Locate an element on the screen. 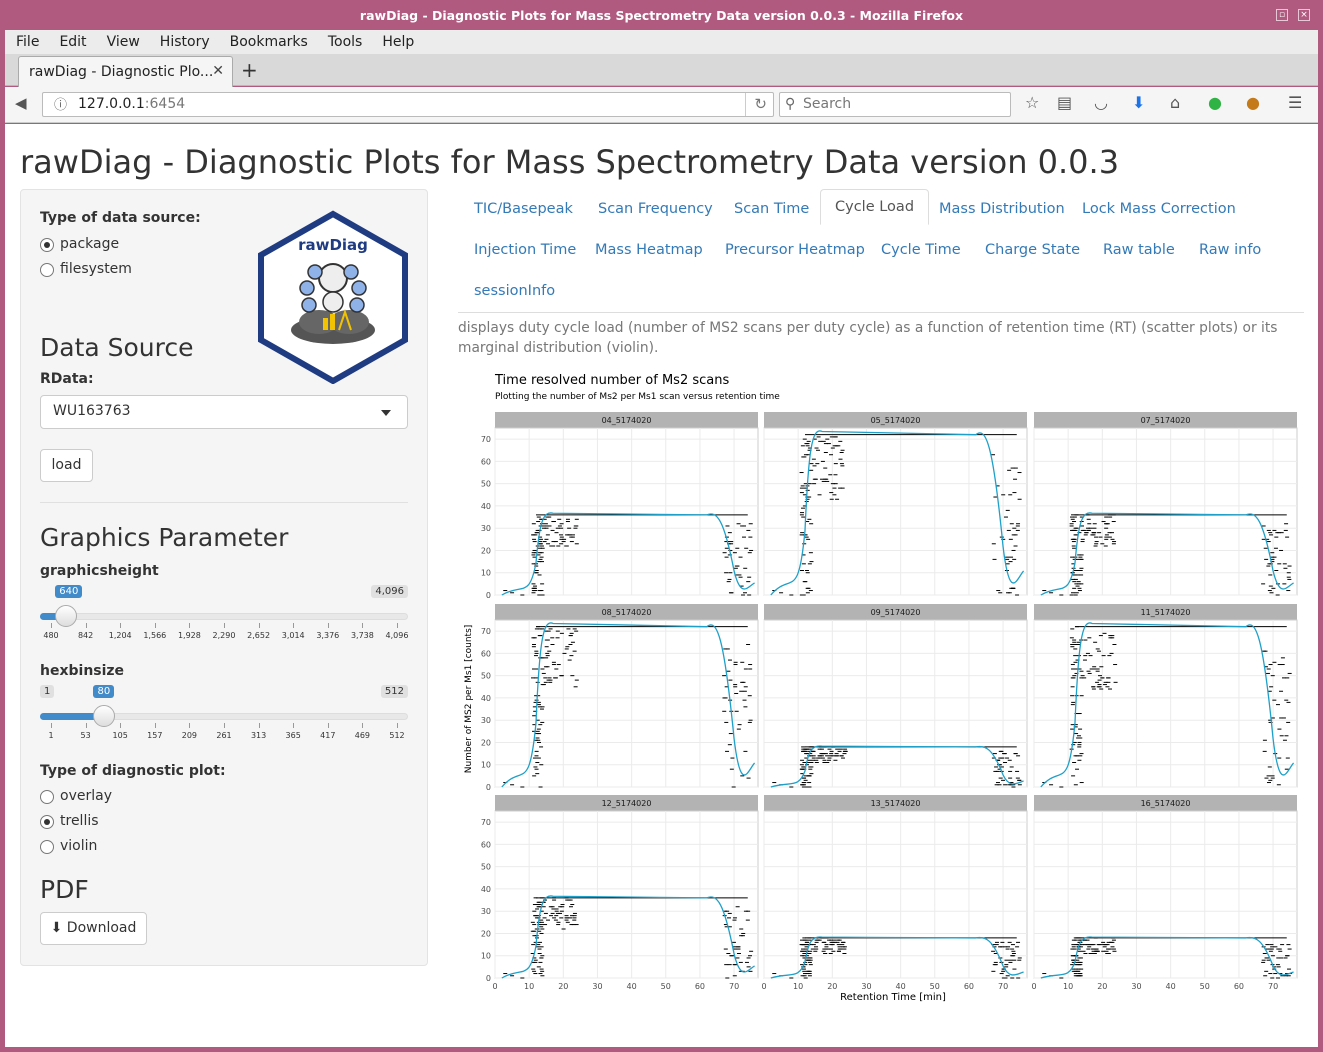  minimize-icon: ▫ is located at coordinates (1282, 15).